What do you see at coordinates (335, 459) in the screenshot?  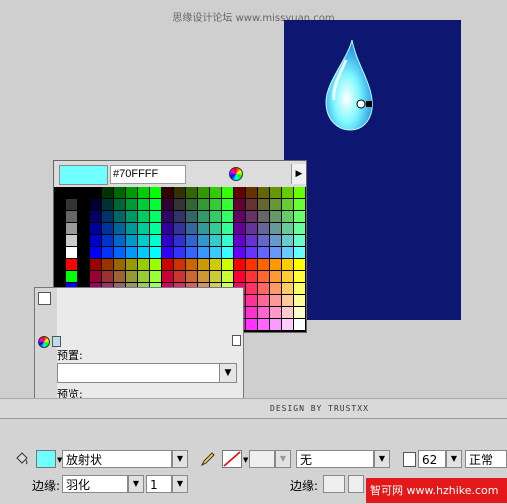 I see `stroke-style-select: 无` at bounding box center [335, 459].